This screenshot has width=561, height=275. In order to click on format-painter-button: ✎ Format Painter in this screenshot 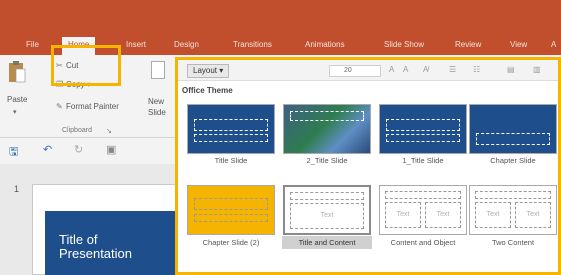, I will do `click(87, 106)`.